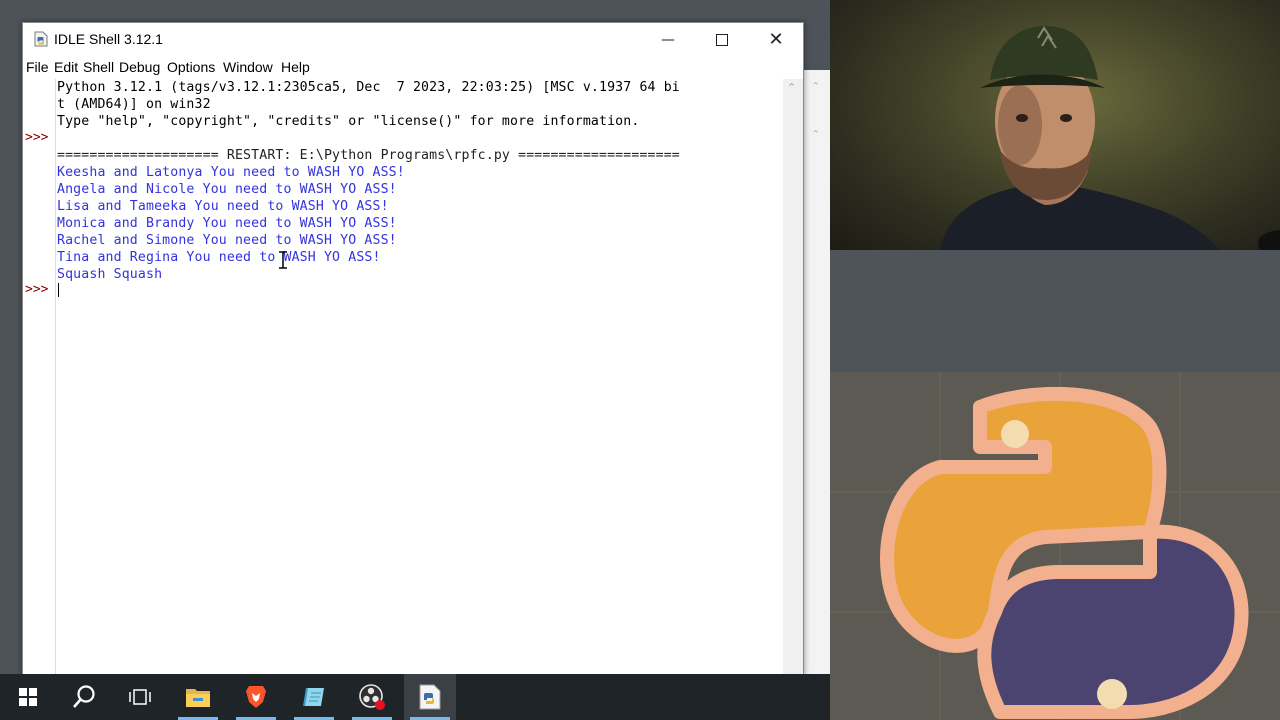 The width and height of the screenshot is (1280, 720). I want to click on menu-shell: Shell, so click(98, 67).